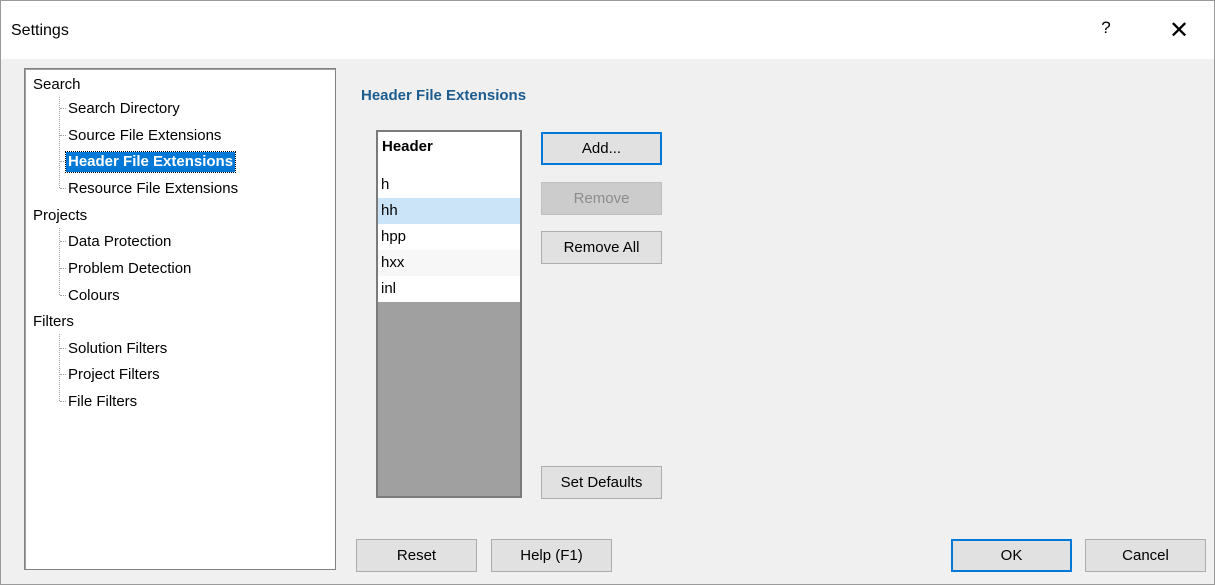 This screenshot has height=585, width=1215. Describe the element at coordinates (1011, 555) in the screenshot. I see `ok-button: OK` at that location.